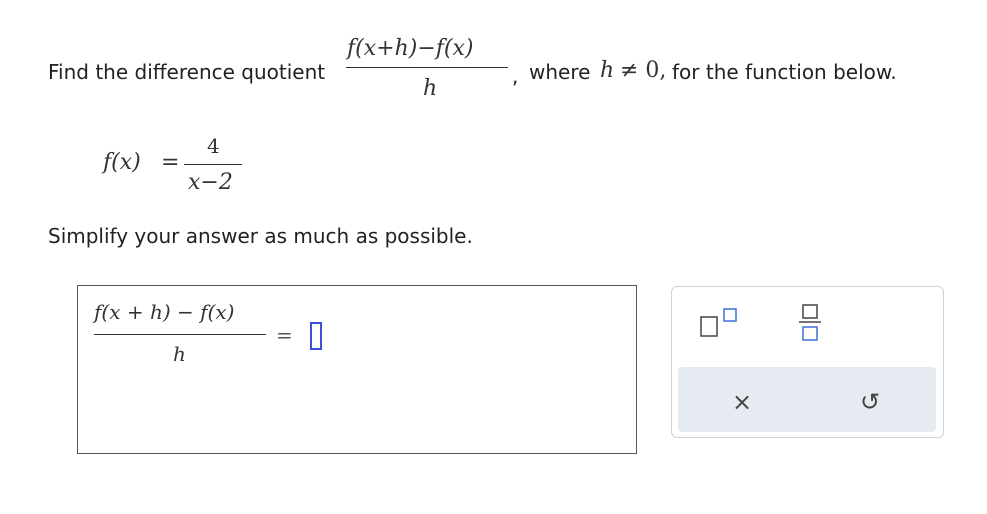 This screenshot has width=987, height=514. I want to click on answer-fraction-bar, so click(180, 334).